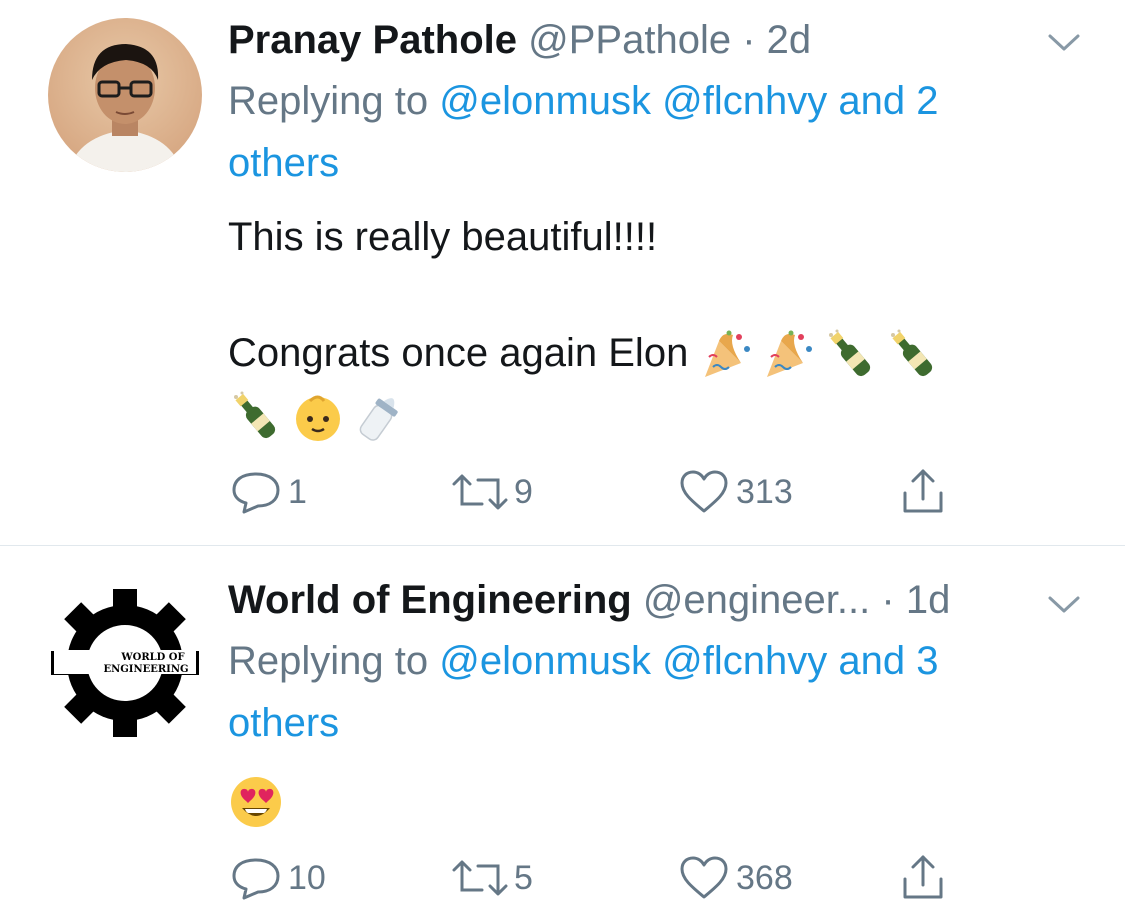 Image resolution: width=1125 pixels, height=921 pixels. What do you see at coordinates (764, 491) in the screenshot?
I see `like-count: 313` at bounding box center [764, 491].